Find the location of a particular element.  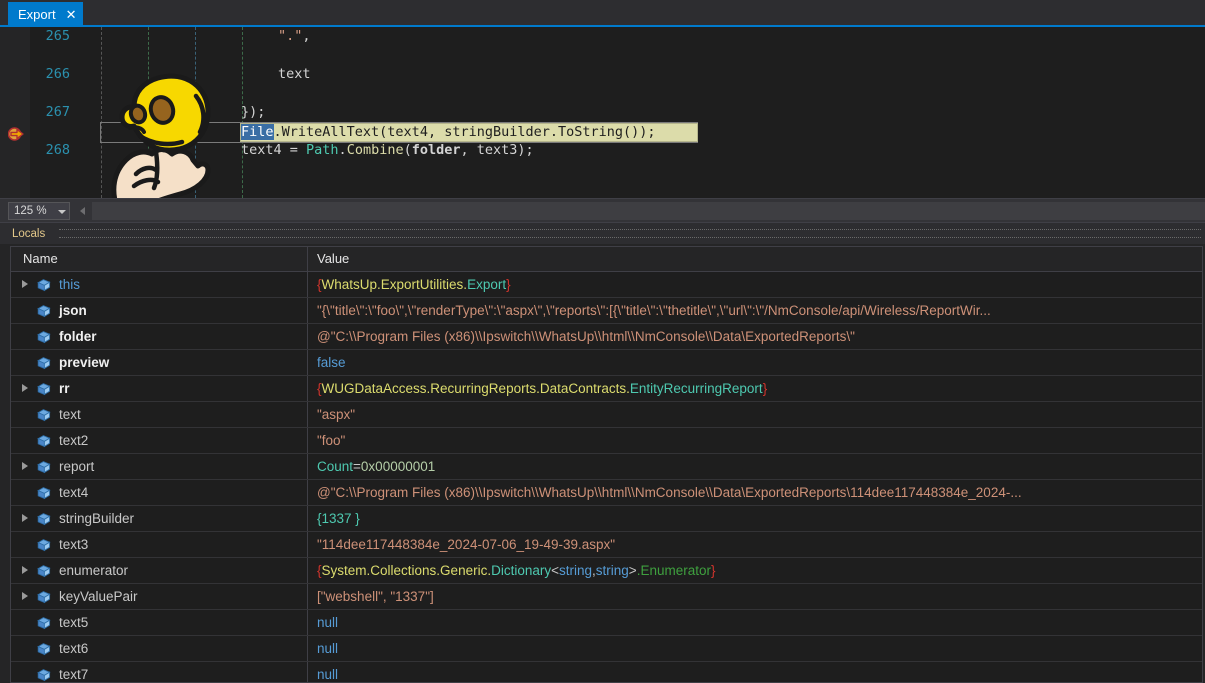

panel-grip is located at coordinates (630, 233).